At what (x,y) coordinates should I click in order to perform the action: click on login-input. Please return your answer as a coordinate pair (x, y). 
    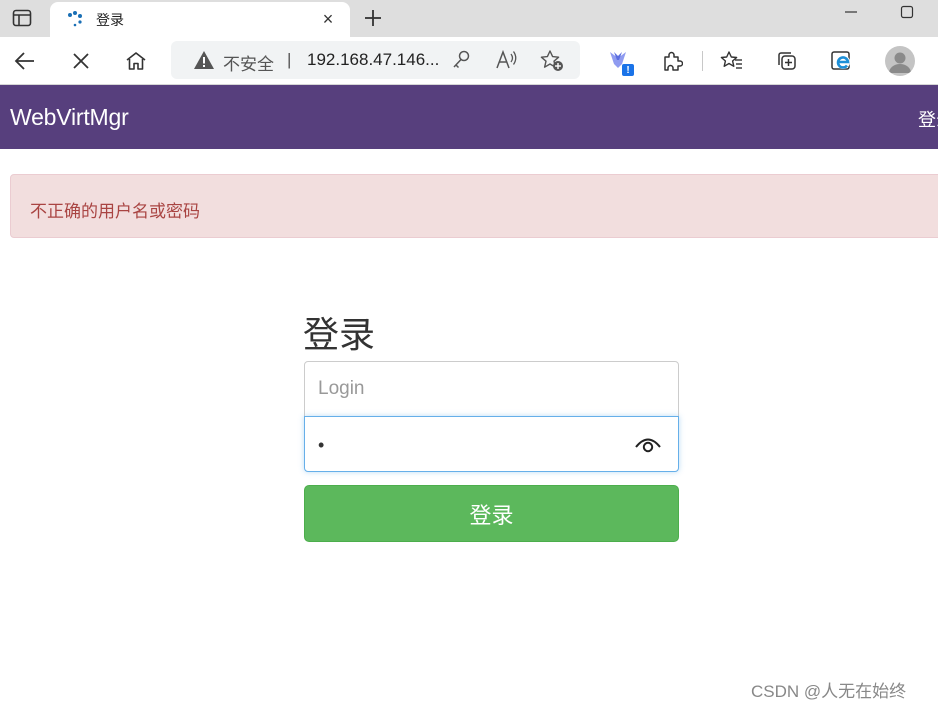
    Looking at the image, I should click on (491, 389).